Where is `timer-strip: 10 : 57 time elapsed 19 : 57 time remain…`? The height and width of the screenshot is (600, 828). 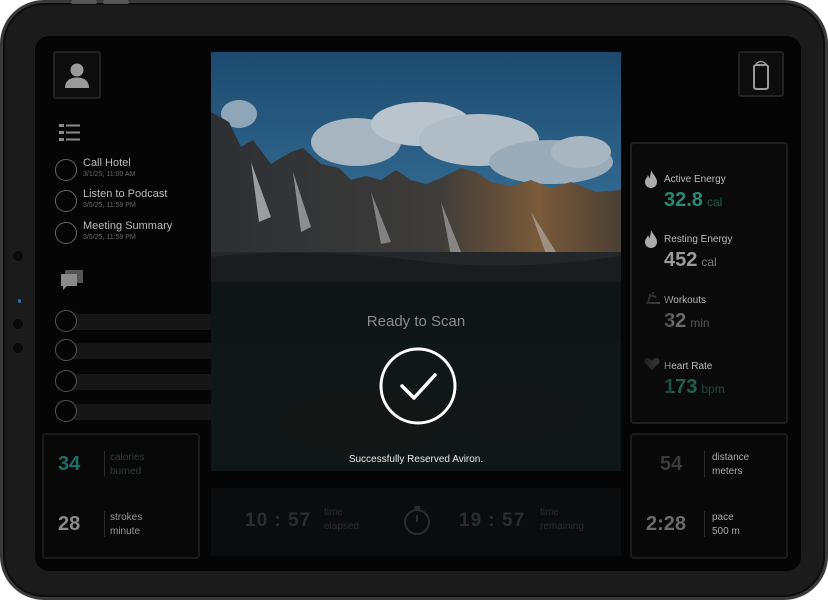 timer-strip: 10 : 57 time elapsed 19 : 57 time remain… is located at coordinates (416, 522).